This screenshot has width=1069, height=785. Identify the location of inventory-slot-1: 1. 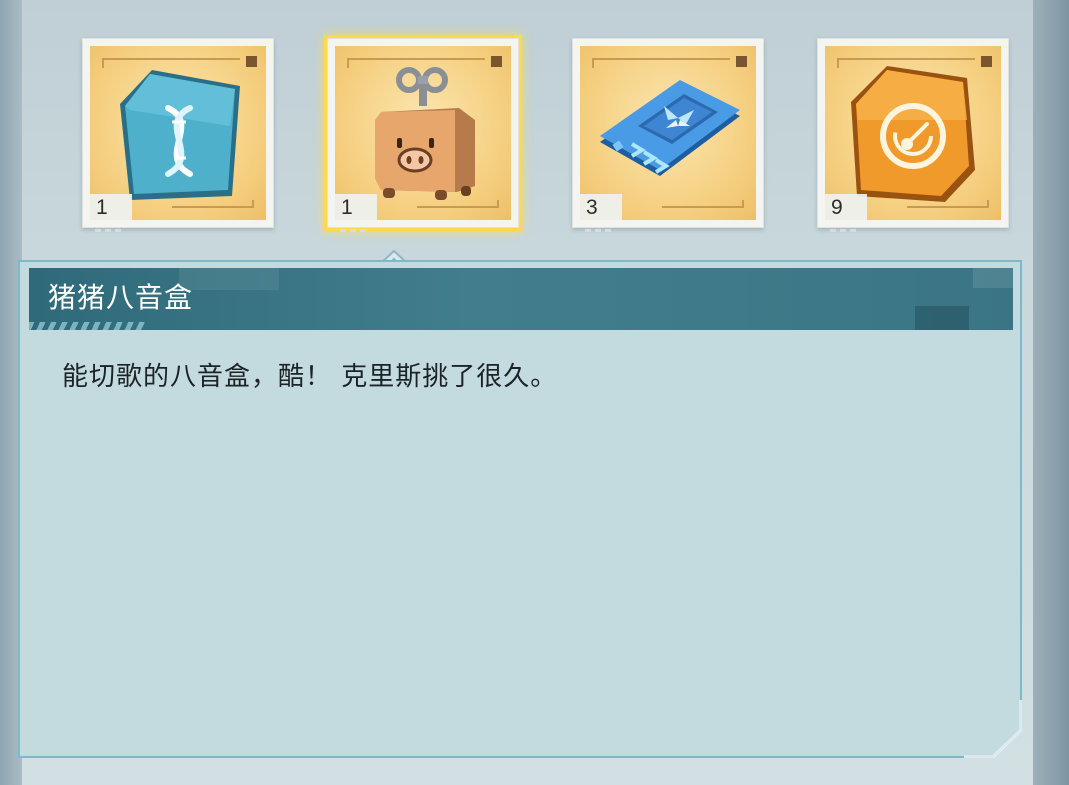
(178, 135).